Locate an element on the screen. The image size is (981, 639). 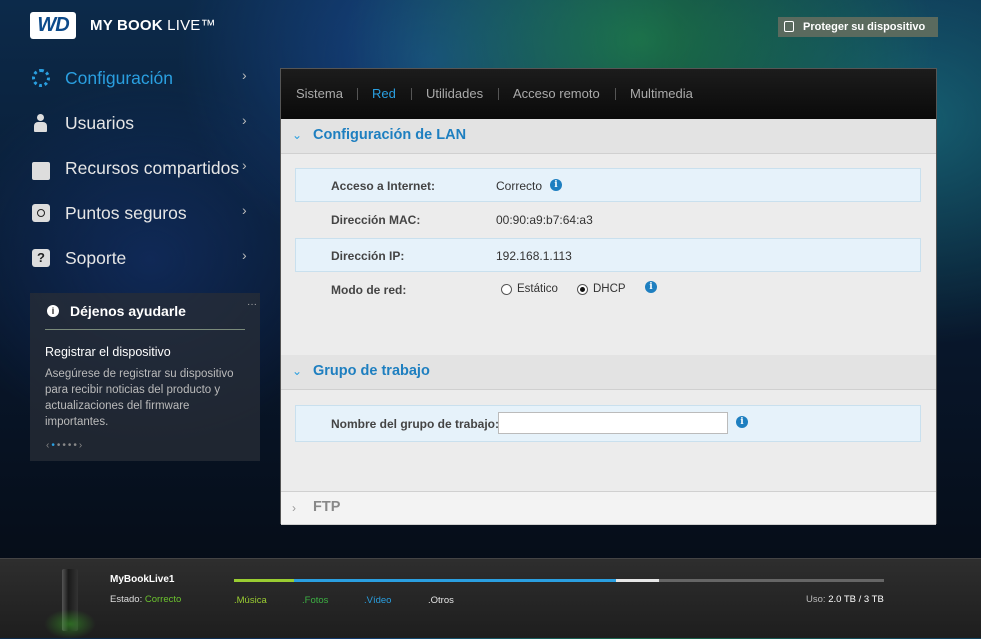
dhcp-radio is located at coordinates (582, 289).